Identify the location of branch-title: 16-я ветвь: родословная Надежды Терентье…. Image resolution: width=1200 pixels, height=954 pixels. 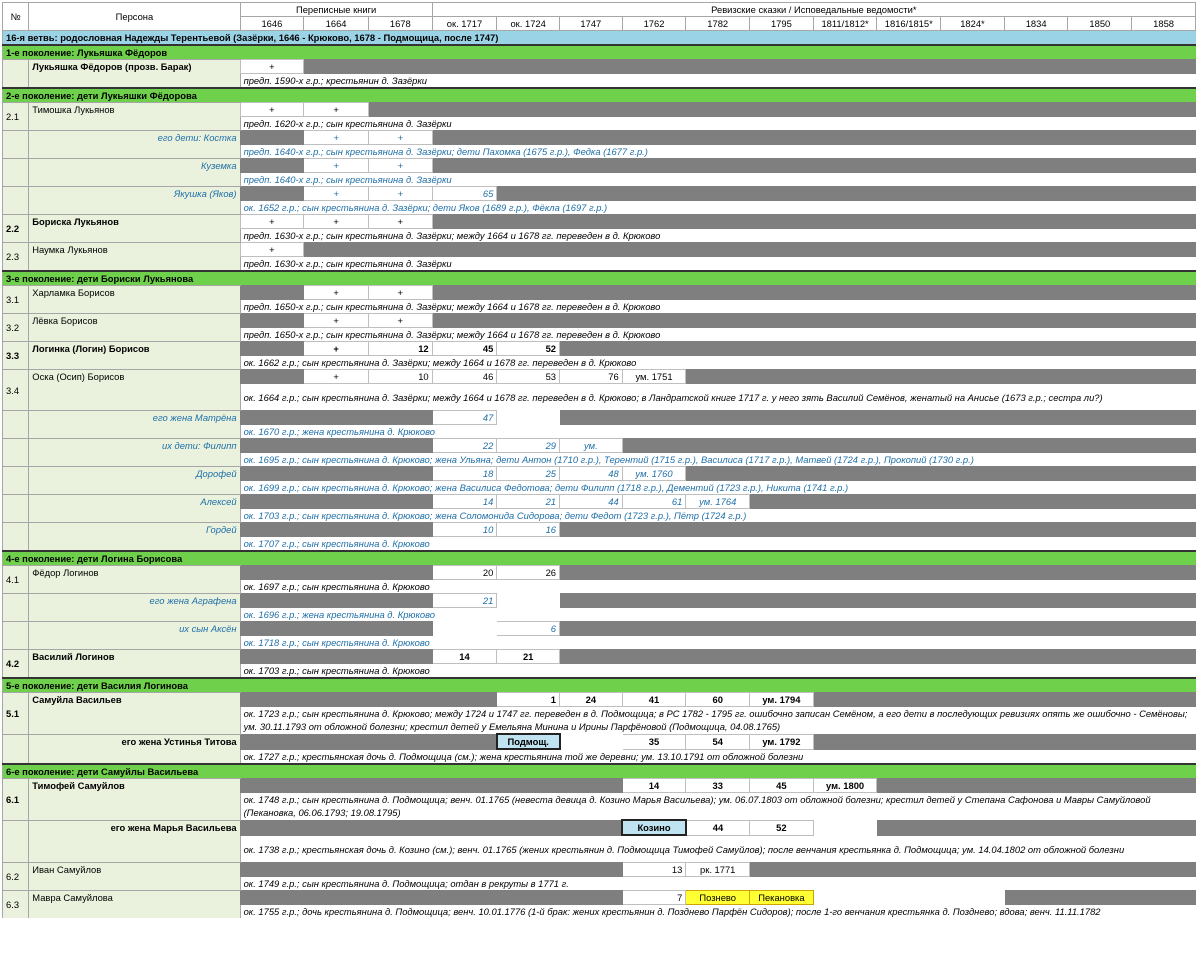
(599, 37).